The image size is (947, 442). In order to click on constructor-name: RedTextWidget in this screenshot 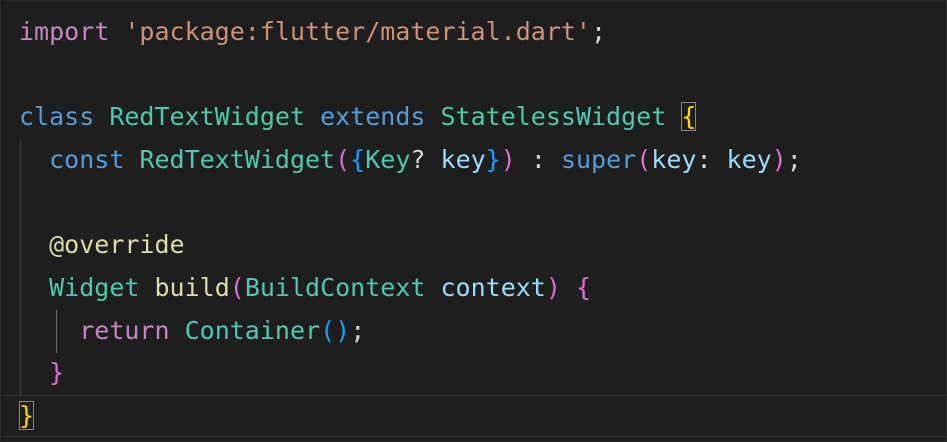, I will do `click(237, 159)`.